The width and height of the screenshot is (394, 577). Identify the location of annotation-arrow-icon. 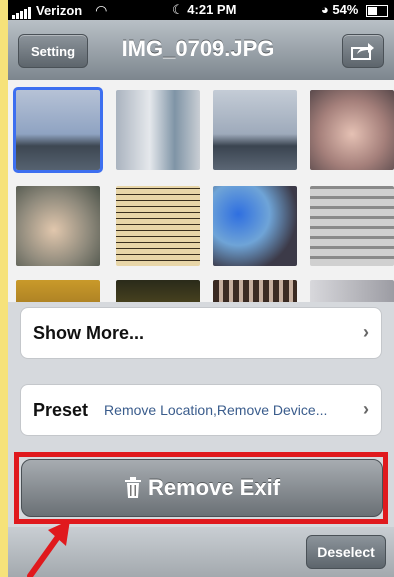
(48, 548).